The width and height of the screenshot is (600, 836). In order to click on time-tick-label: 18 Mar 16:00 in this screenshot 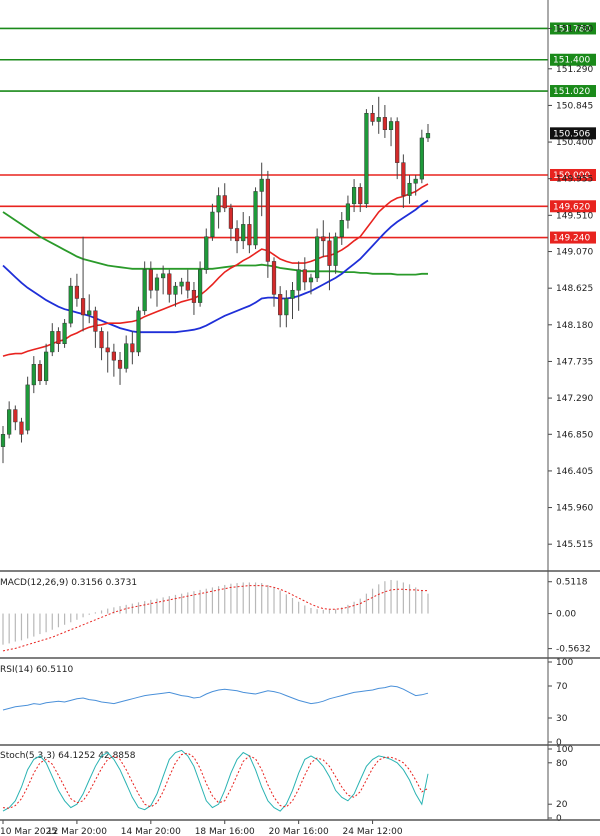, I will do `click(225, 831)`.